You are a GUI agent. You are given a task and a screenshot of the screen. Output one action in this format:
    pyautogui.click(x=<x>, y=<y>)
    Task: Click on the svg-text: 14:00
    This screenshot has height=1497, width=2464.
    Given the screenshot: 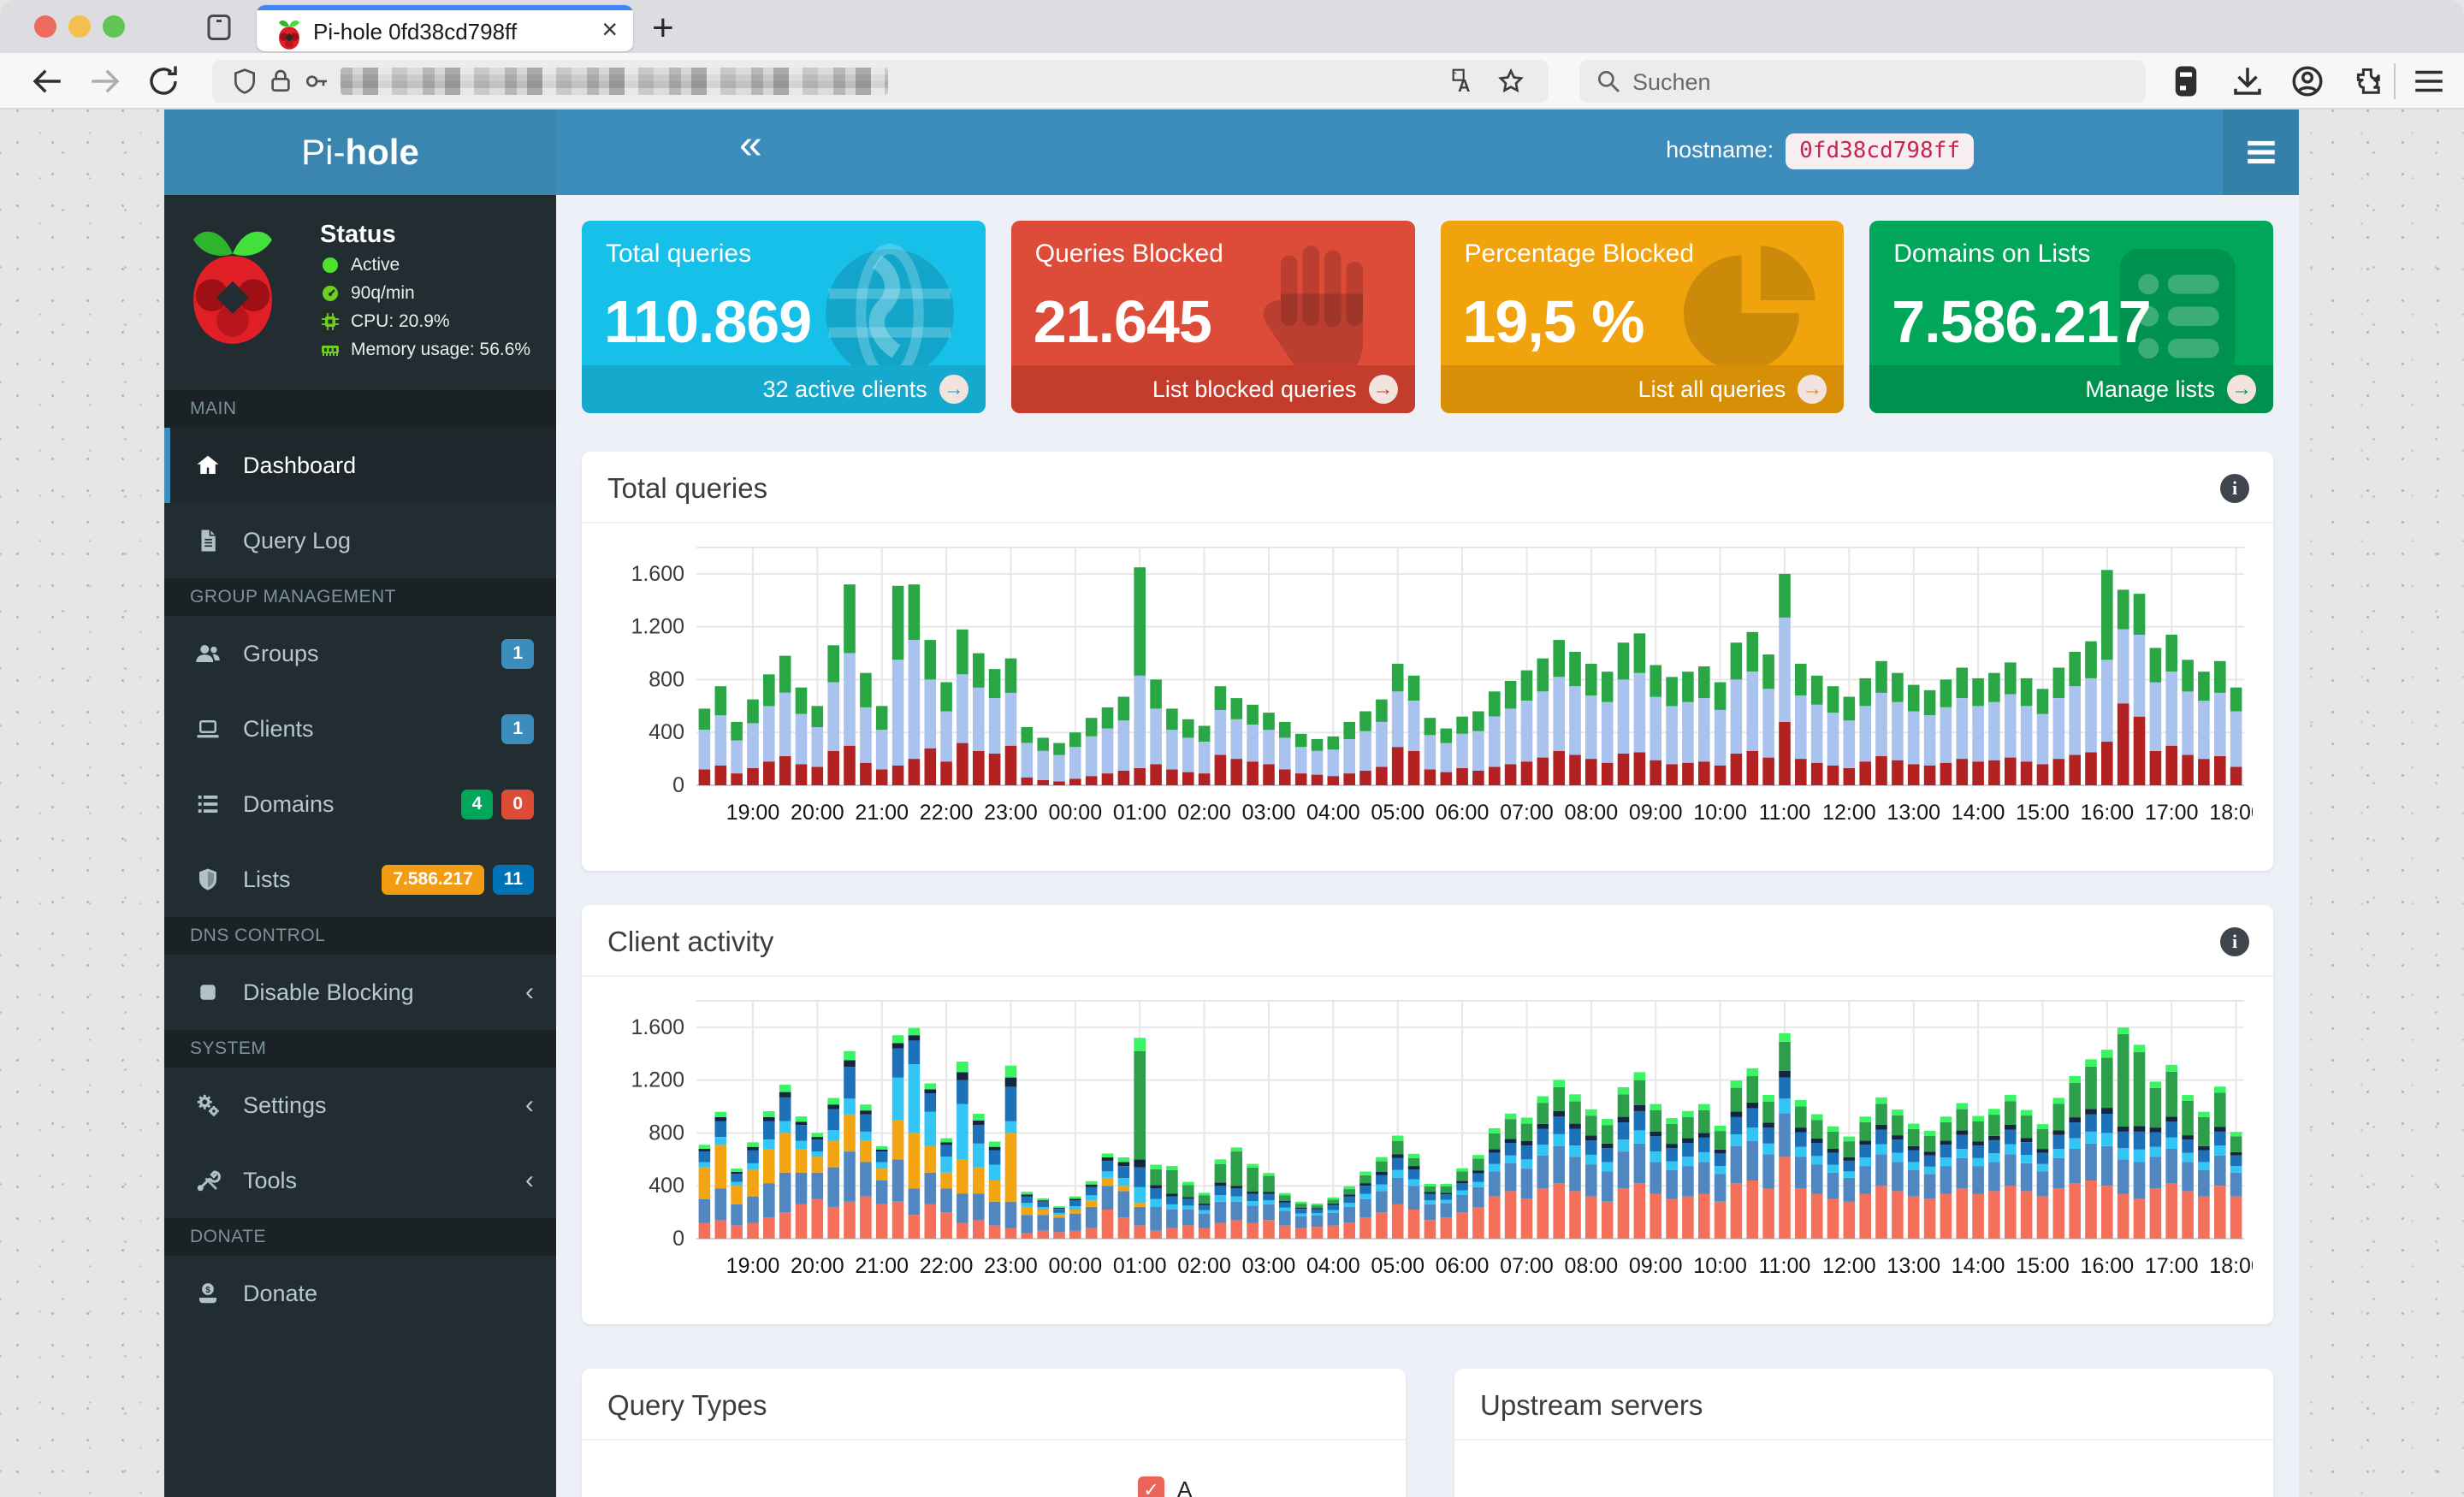 What is the action you would take?
    pyautogui.click(x=1978, y=1266)
    